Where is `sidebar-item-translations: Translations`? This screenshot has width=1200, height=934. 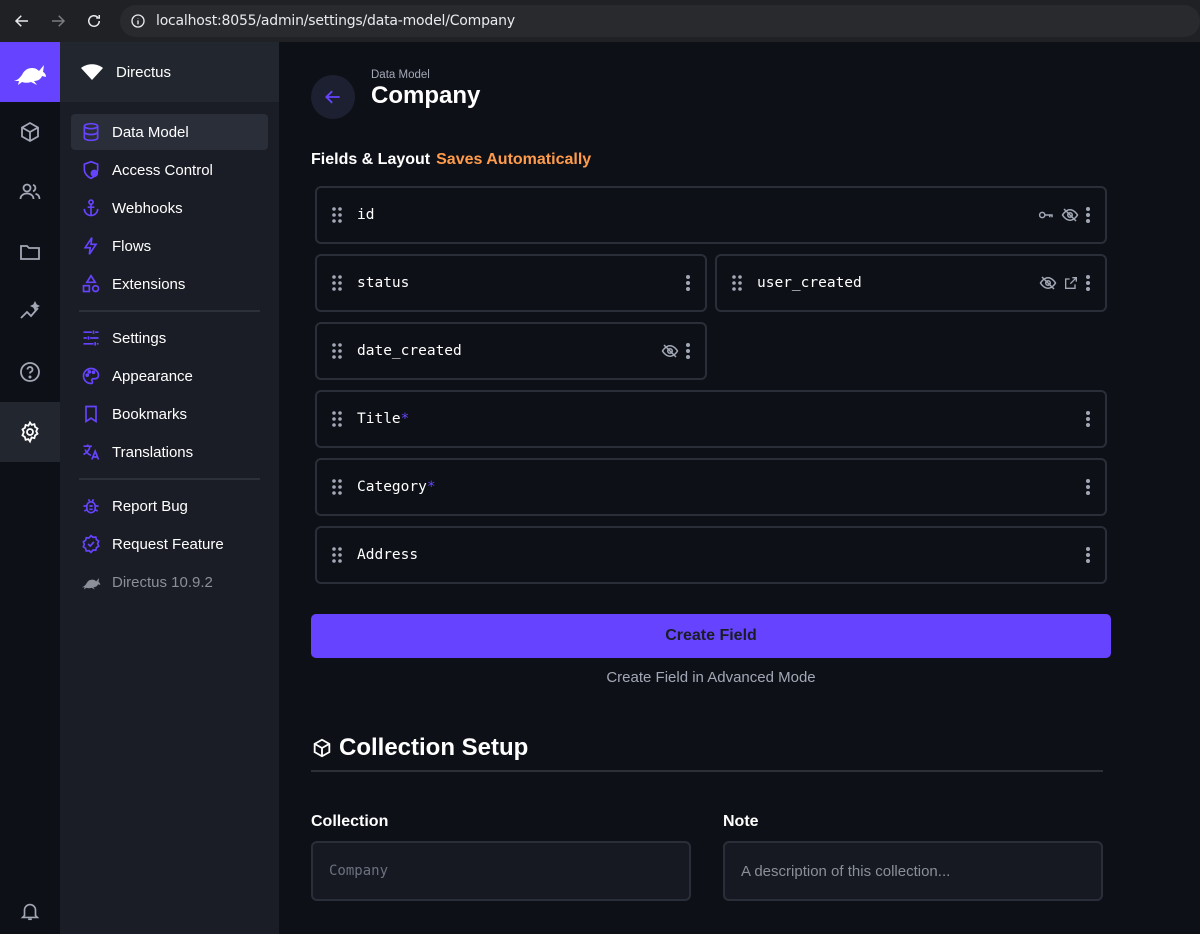
sidebar-item-translations: Translations is located at coordinates (169, 452).